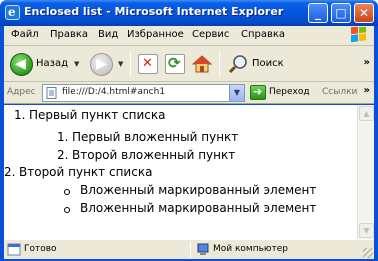 The width and height of the screenshot is (378, 261). I want to click on address-value: file:///D:/4.html#anch1, so click(113, 92).